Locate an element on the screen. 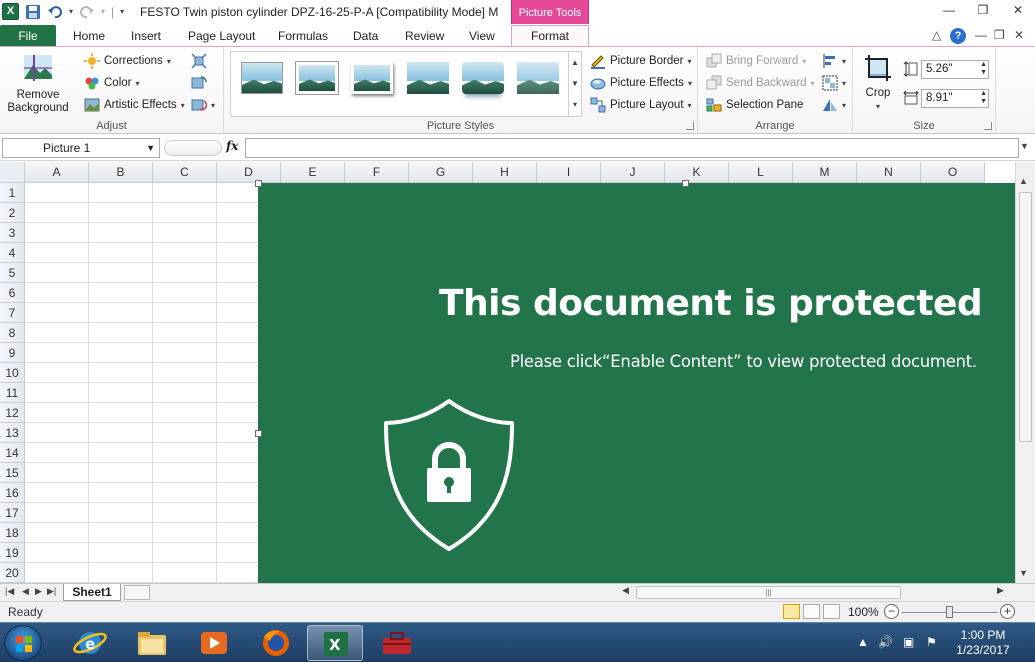 The height and width of the screenshot is (662, 1035). expand-formula-bar-icon: ▼ is located at coordinates (1024, 146).